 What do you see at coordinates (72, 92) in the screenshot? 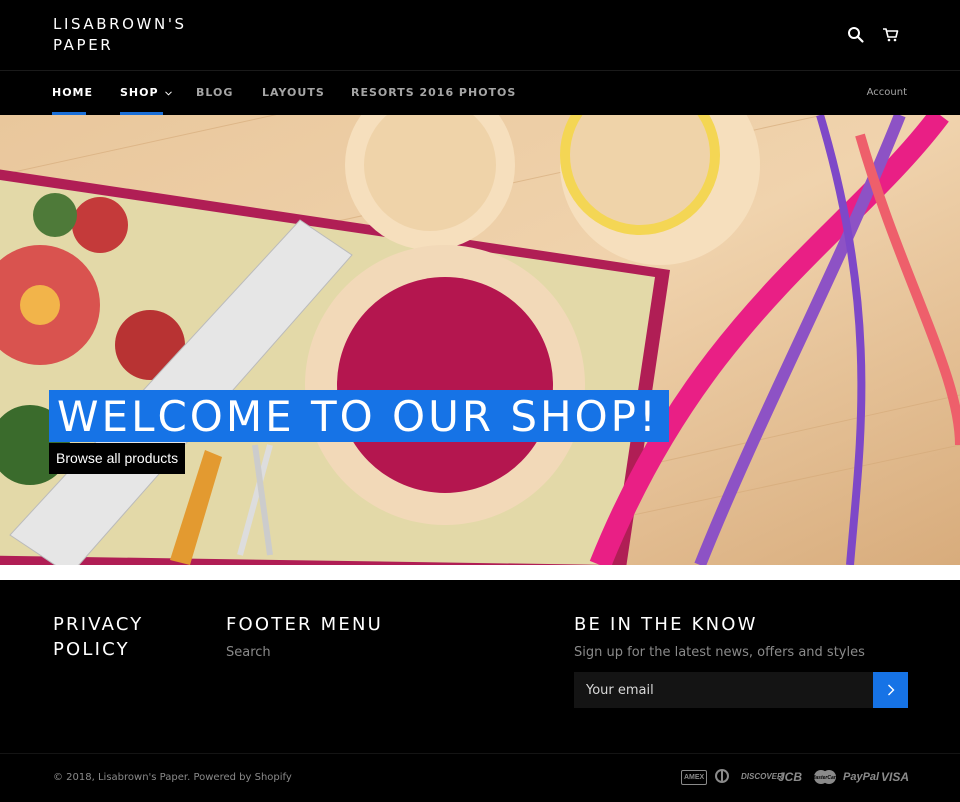
I see `nav-home: HOME` at bounding box center [72, 92].